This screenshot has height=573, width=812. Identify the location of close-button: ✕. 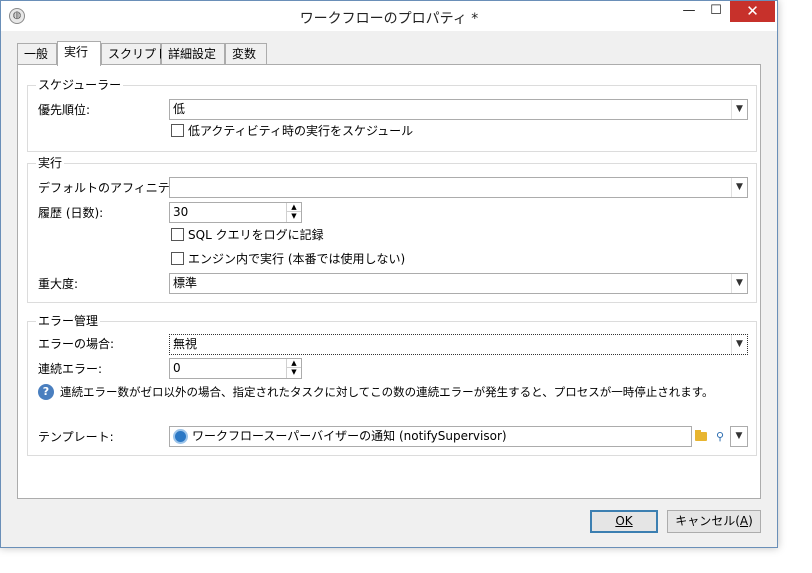
(752, 11).